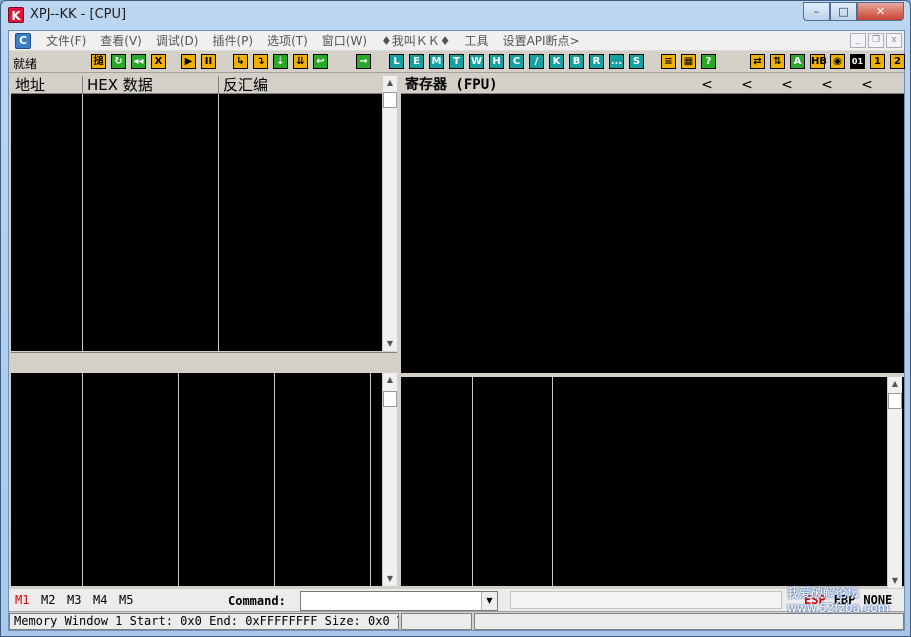 This screenshot has width=911, height=637. Describe the element at coordinates (897, 61) in the screenshot. I see `two-icon: 2` at that location.